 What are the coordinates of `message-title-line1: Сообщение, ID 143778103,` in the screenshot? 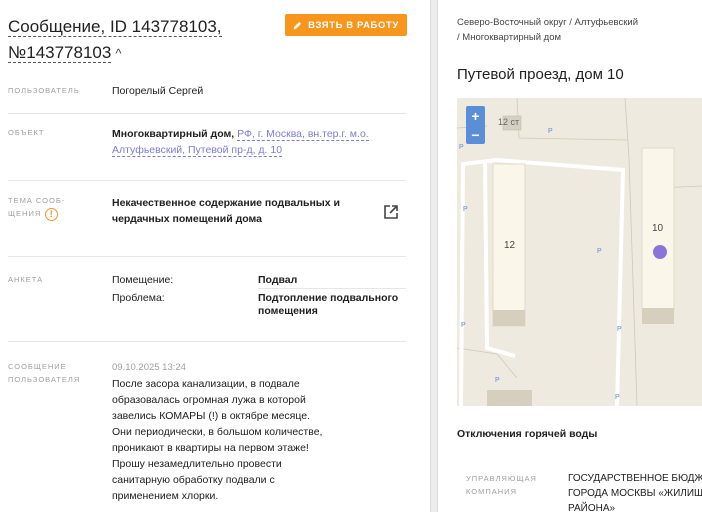 It's located at (115, 27).